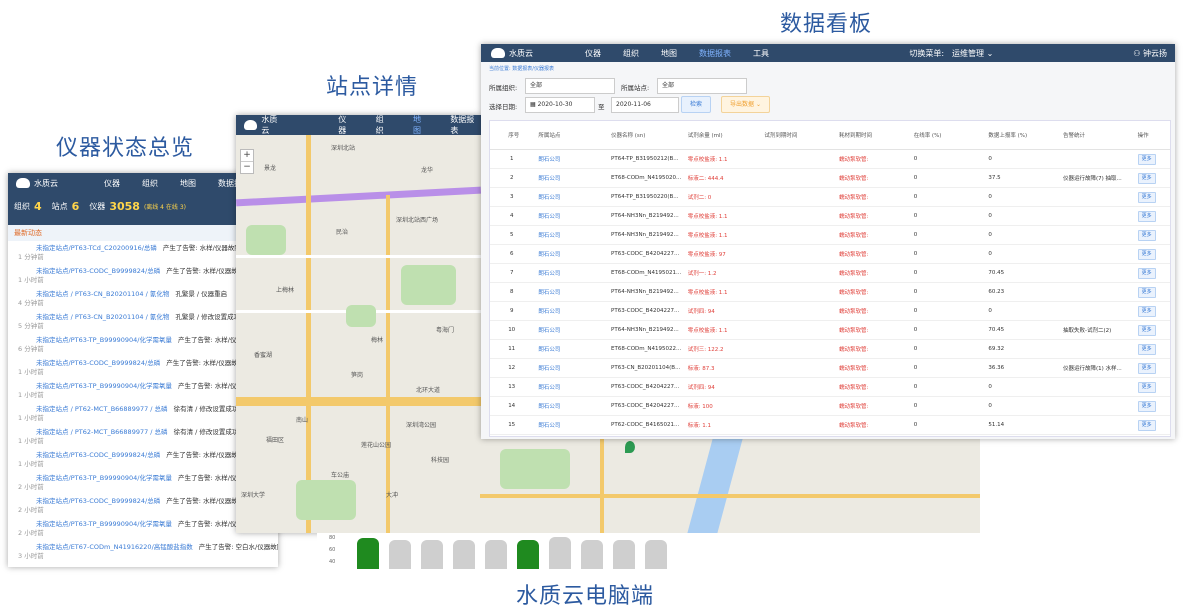 Image resolution: width=1183 pixels, height=612 pixels. Describe the element at coordinates (358, 125) in the screenshot. I see `map-topbar: 水质云 仪器 组织 地图 数据报表` at that location.